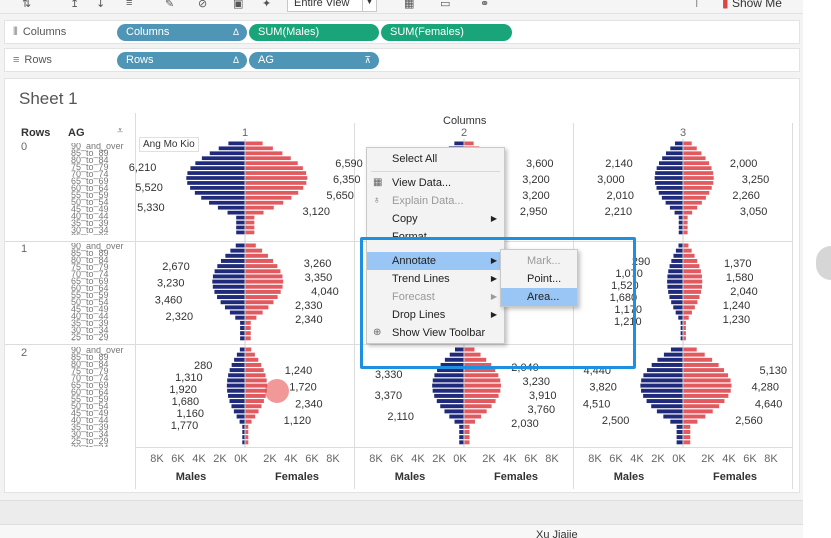  What do you see at coordinates (266, 5) in the screenshot?
I see `pin-icon: ✦` at bounding box center [266, 5].